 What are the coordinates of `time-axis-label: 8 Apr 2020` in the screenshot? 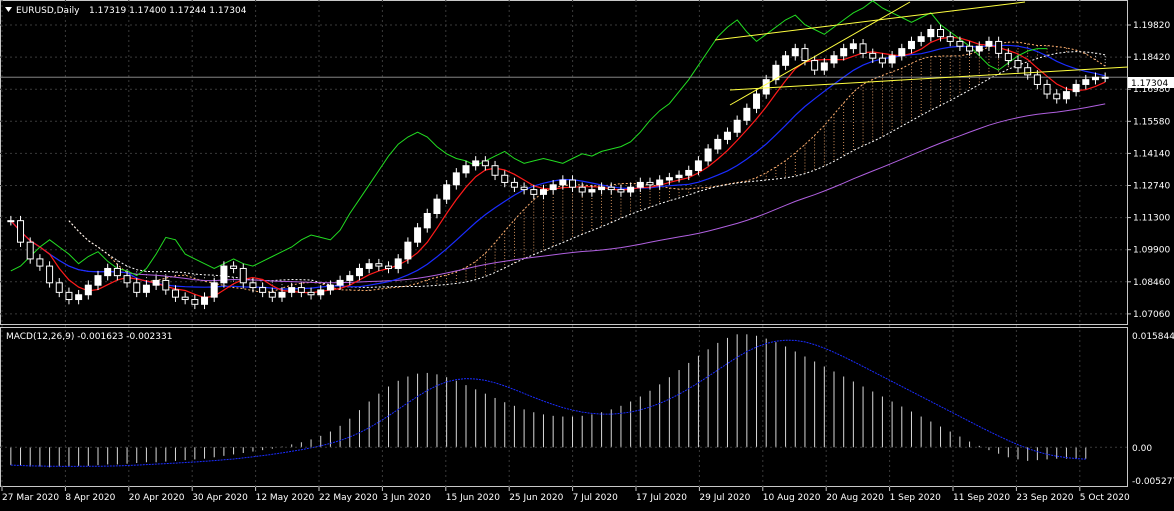 It's located at (90, 498).